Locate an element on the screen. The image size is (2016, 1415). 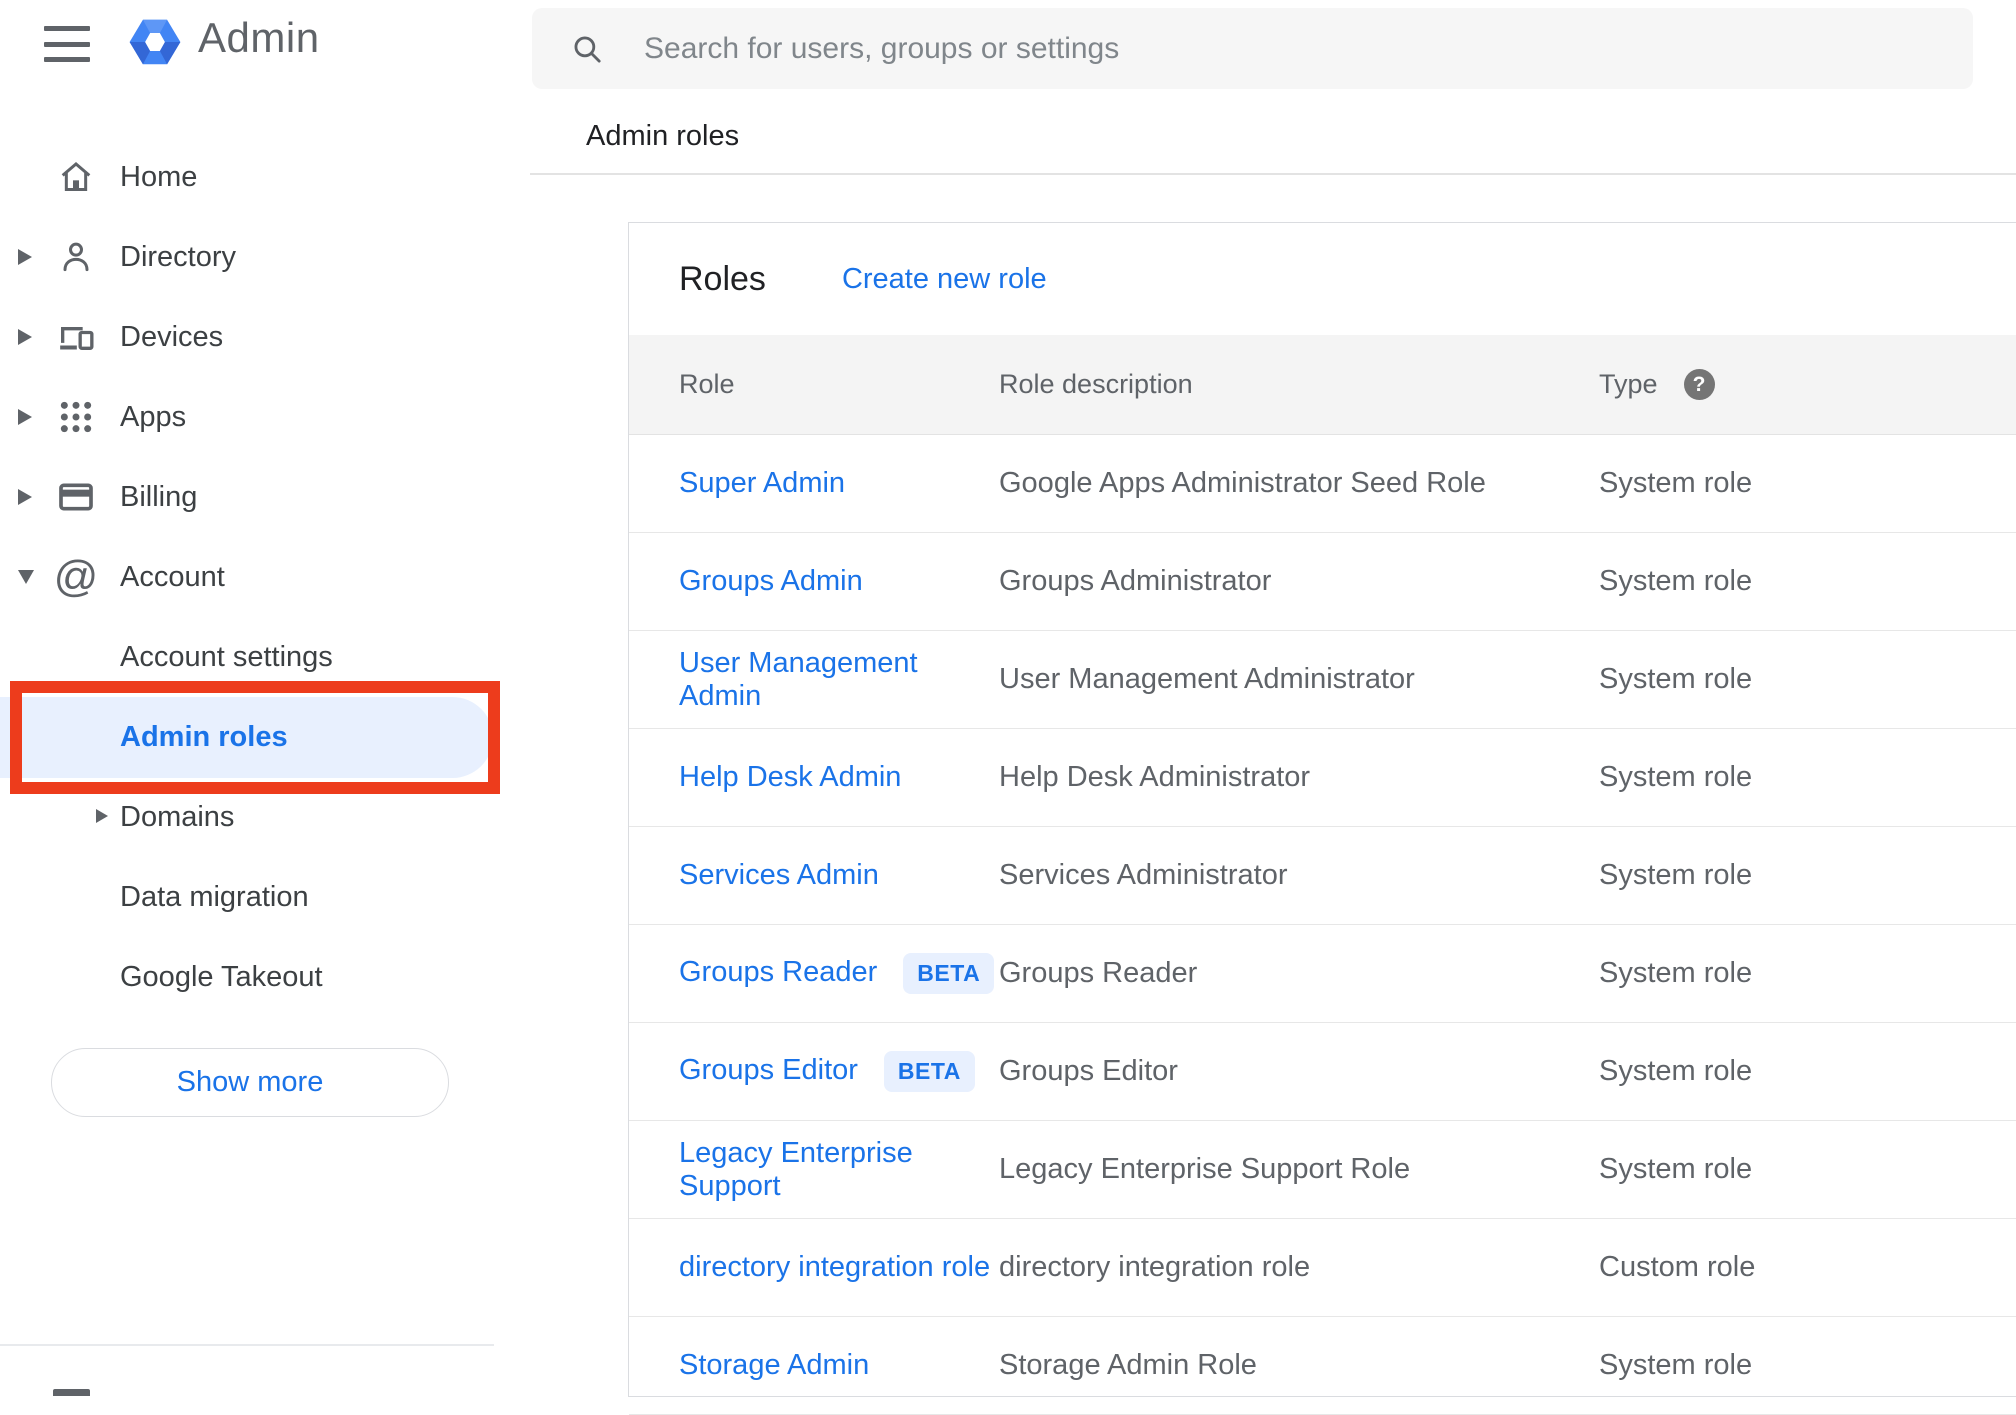
sidebar-item-google-takeout: Google Takeout is located at coordinates (265, 977).